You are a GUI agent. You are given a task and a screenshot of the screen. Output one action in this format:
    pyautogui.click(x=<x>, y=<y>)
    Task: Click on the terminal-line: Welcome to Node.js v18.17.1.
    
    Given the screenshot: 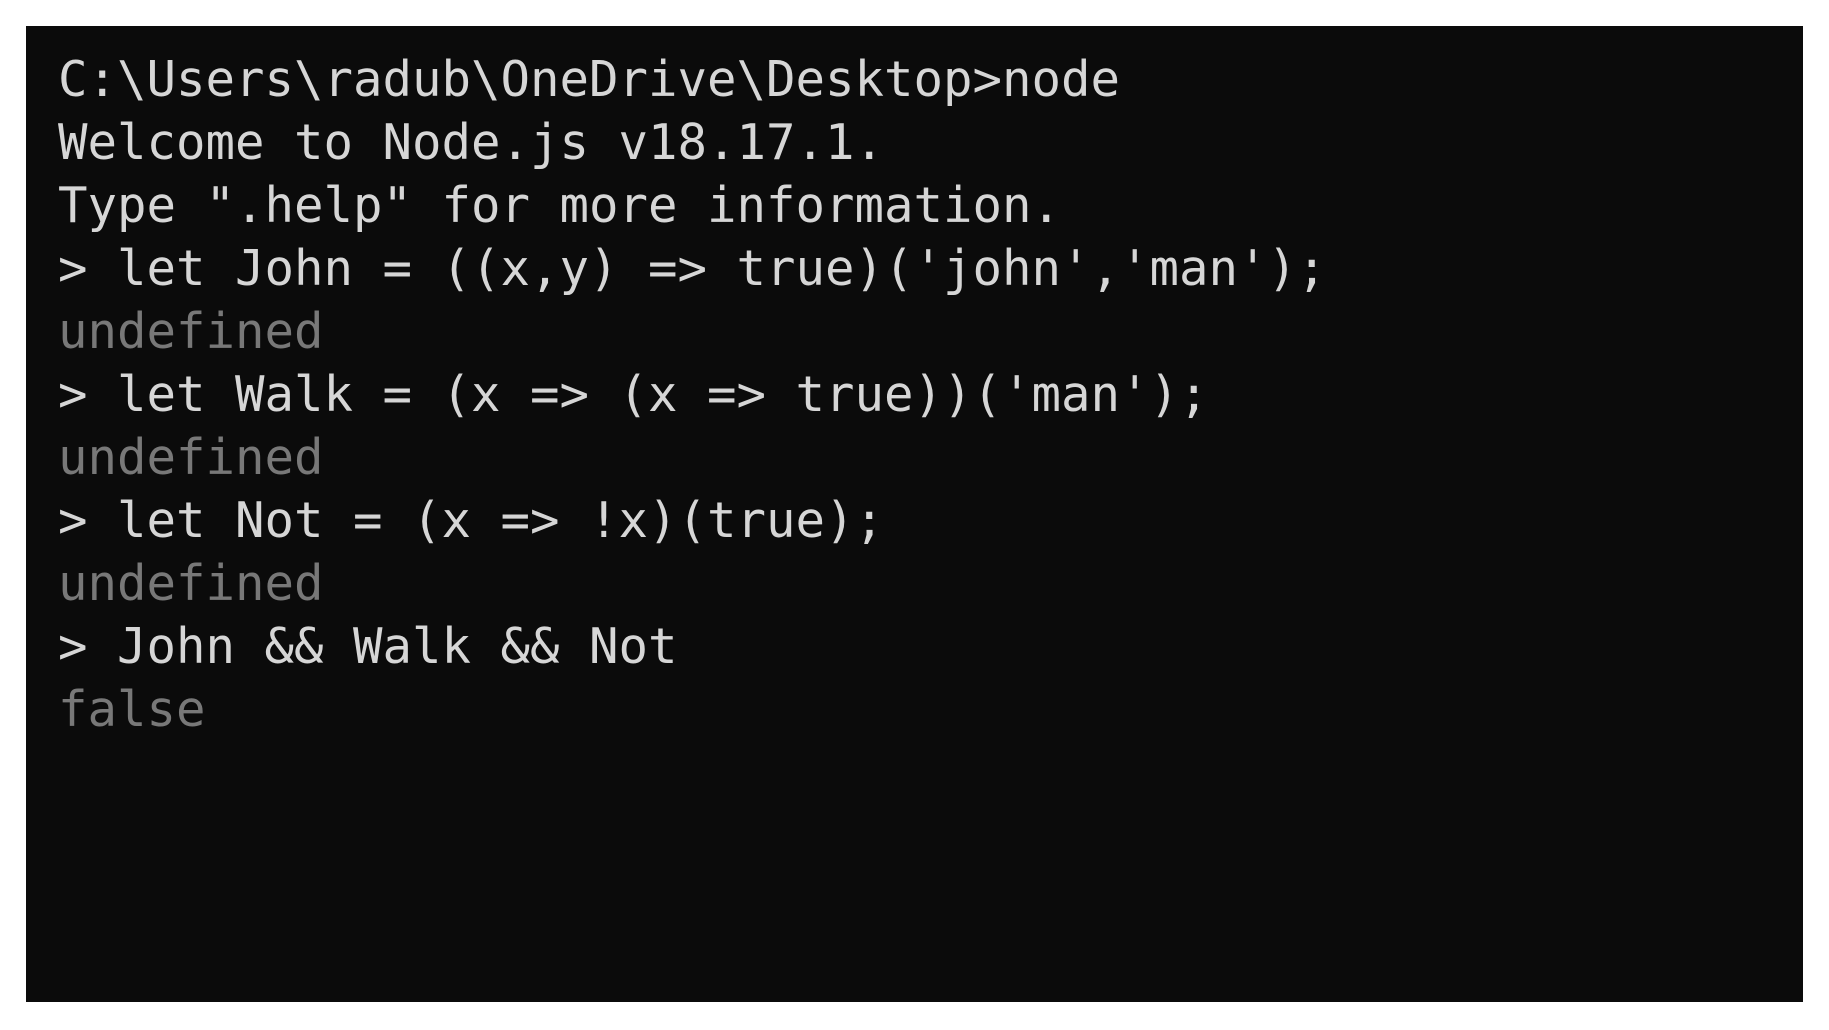 What is the action you would take?
    pyautogui.click(x=471, y=142)
    